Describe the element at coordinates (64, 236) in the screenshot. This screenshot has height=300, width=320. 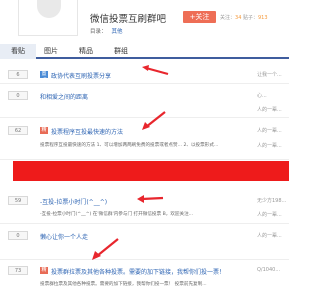
I see `thread-title: 懒心让你一个人走` at that location.